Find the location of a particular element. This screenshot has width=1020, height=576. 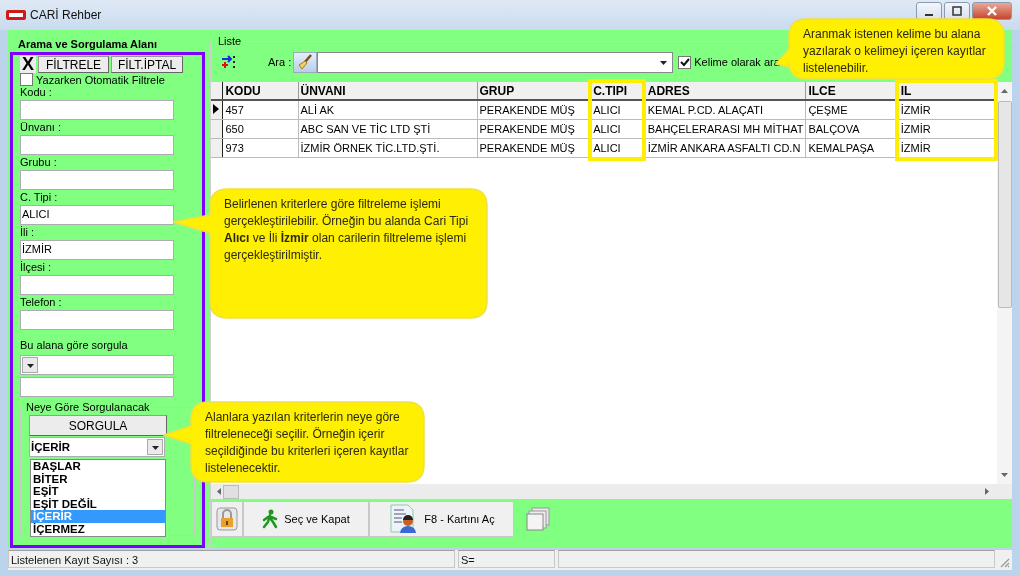

field-label: İli : is located at coordinates (28, 232).